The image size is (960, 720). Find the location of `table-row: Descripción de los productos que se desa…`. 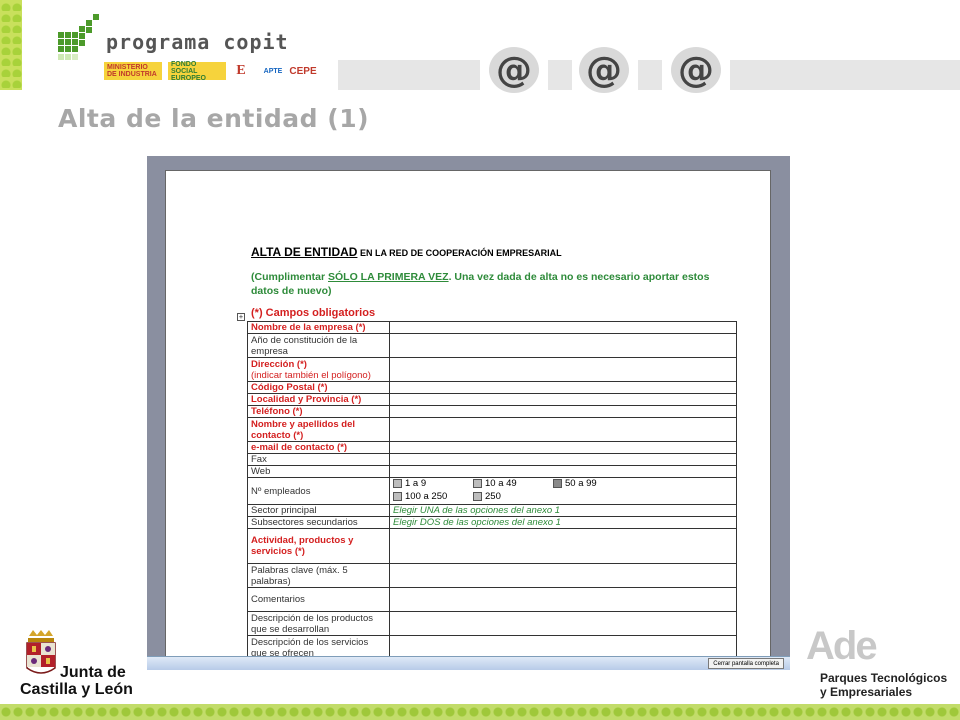

table-row: Descripción de los productos que se desa… is located at coordinates (492, 623).